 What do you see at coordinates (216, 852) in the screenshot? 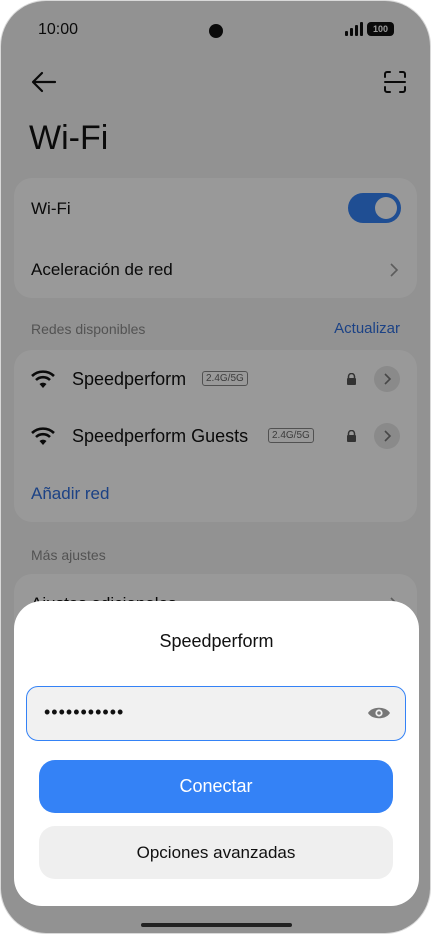
I see `advanced-options-button: Opciones avanzadas` at bounding box center [216, 852].